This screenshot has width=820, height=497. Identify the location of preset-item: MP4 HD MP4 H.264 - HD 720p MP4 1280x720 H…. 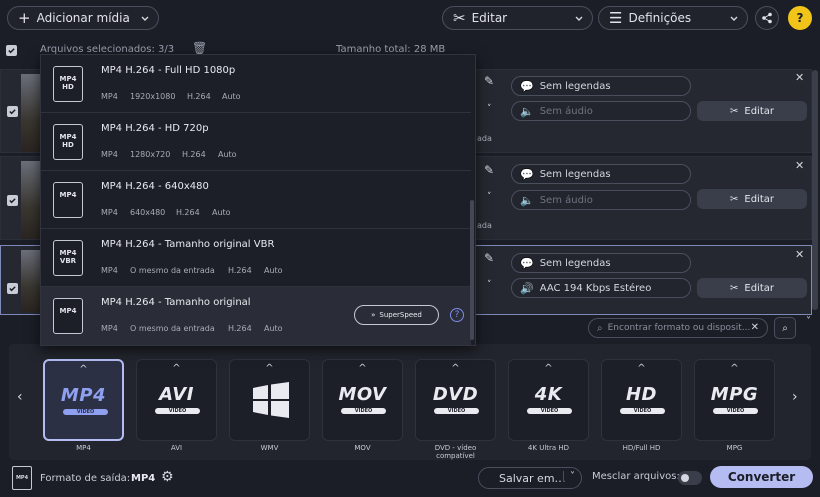
(256, 142).